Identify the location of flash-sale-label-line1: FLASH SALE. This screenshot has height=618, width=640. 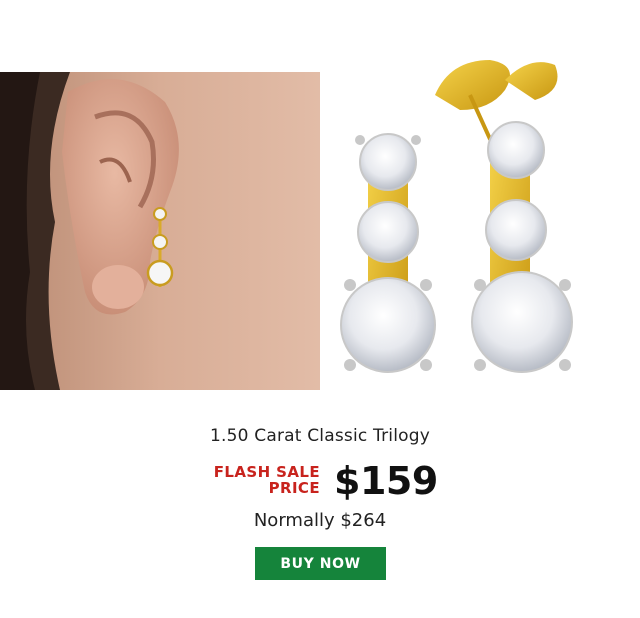
(266, 472).